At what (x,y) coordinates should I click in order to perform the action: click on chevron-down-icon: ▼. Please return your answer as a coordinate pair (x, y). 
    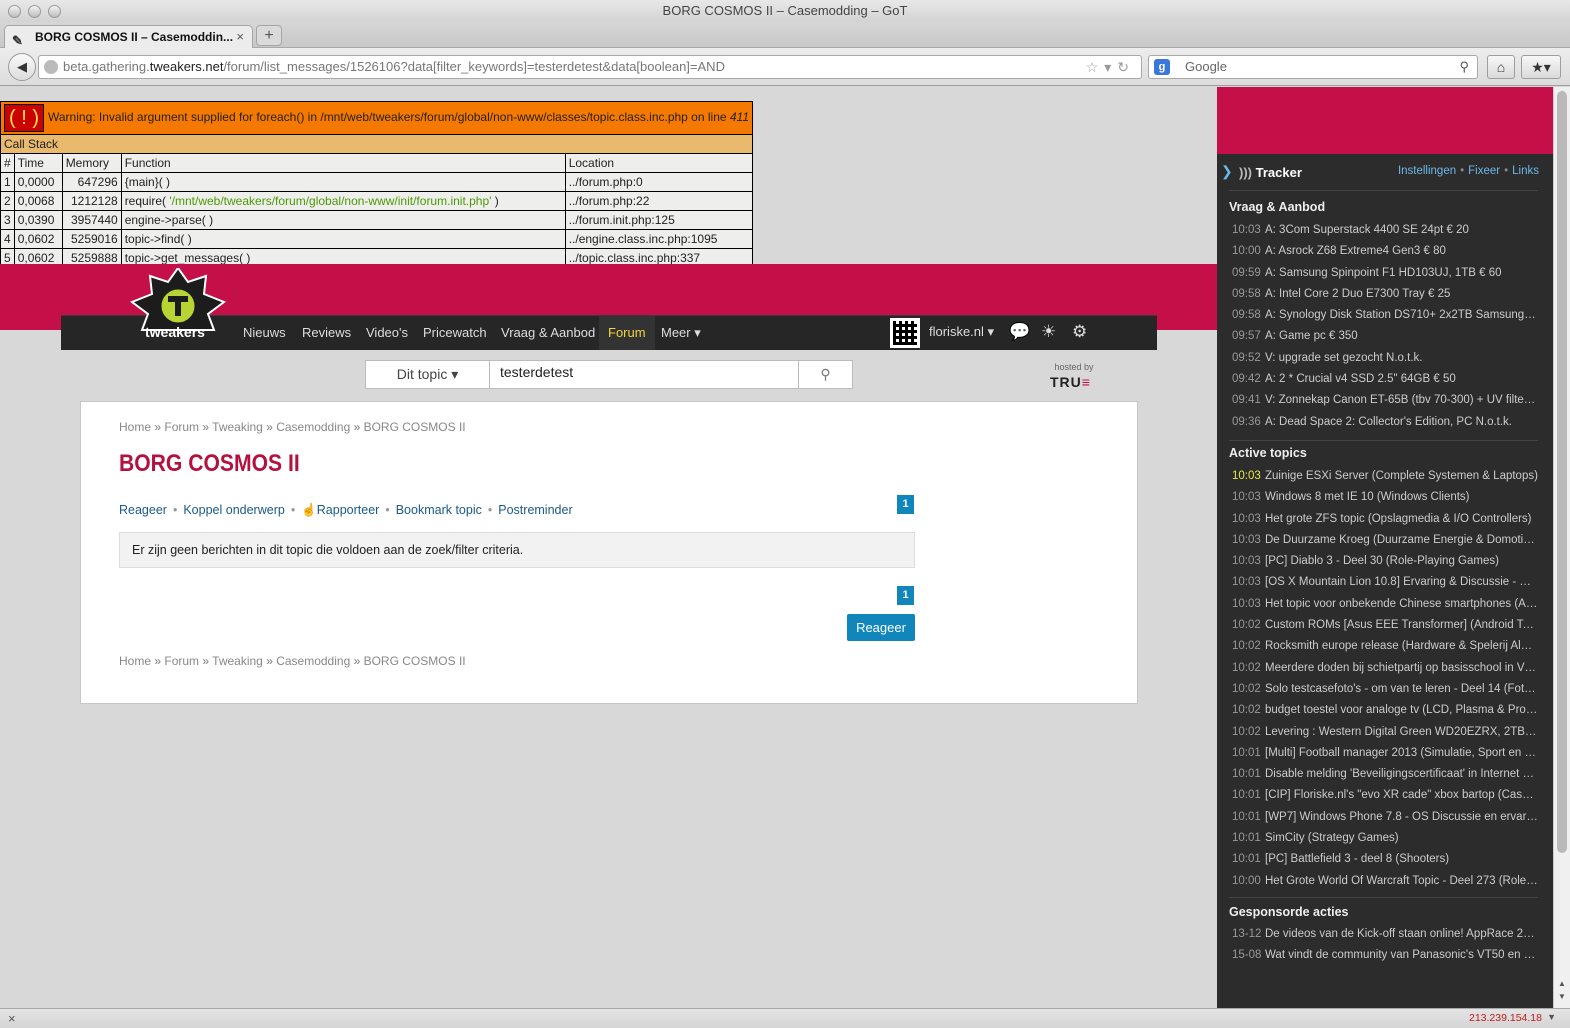
    Looking at the image, I should click on (1551, 1017).